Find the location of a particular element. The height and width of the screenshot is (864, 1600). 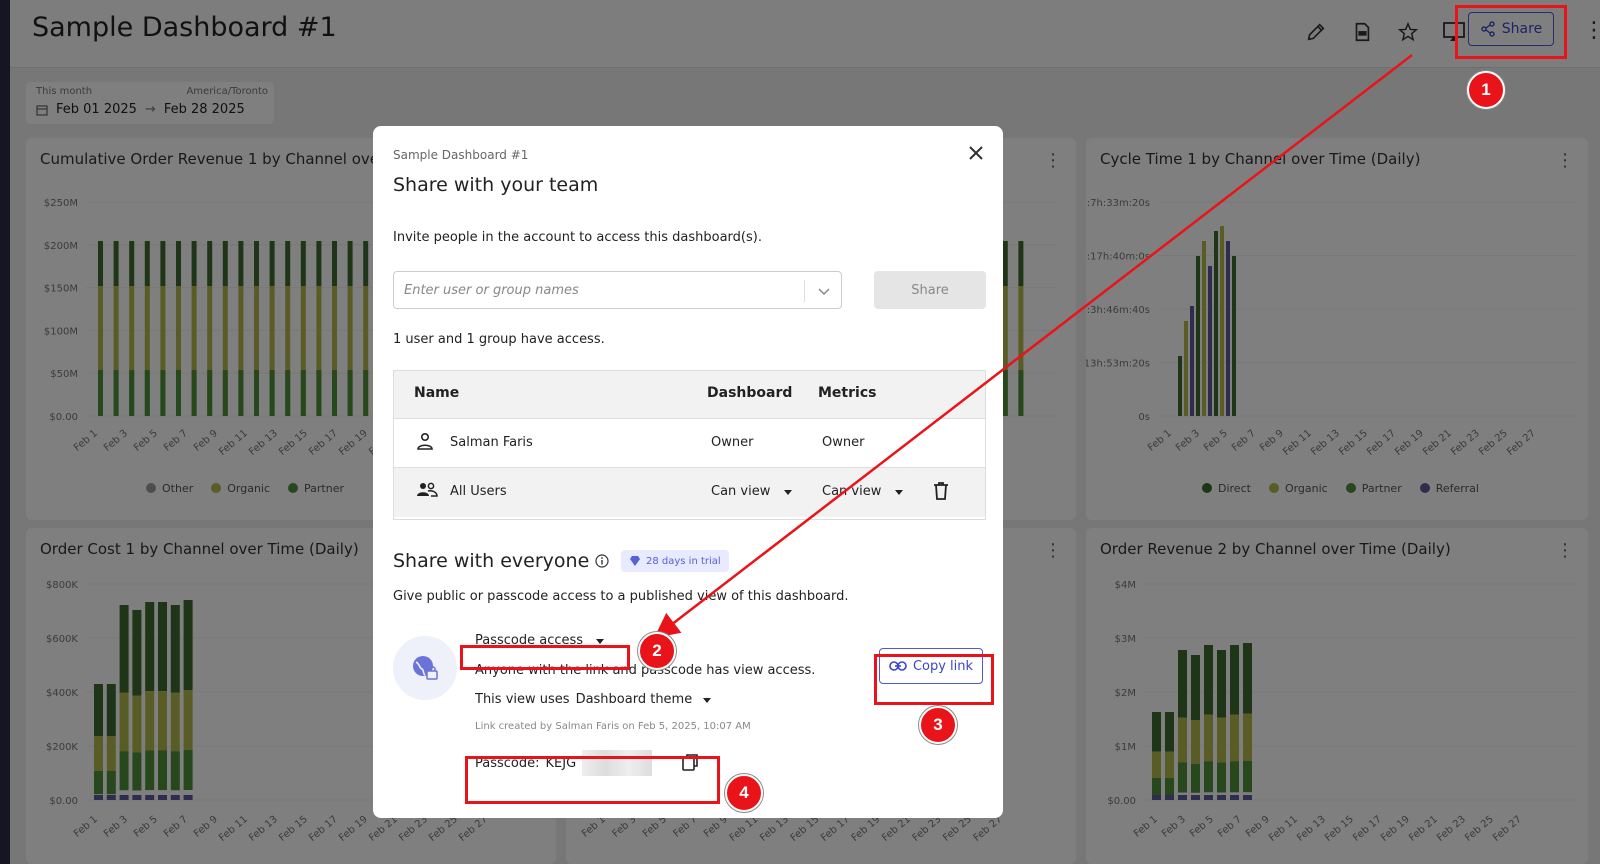

annotation-badge-2: 2 is located at coordinates (657, 651).